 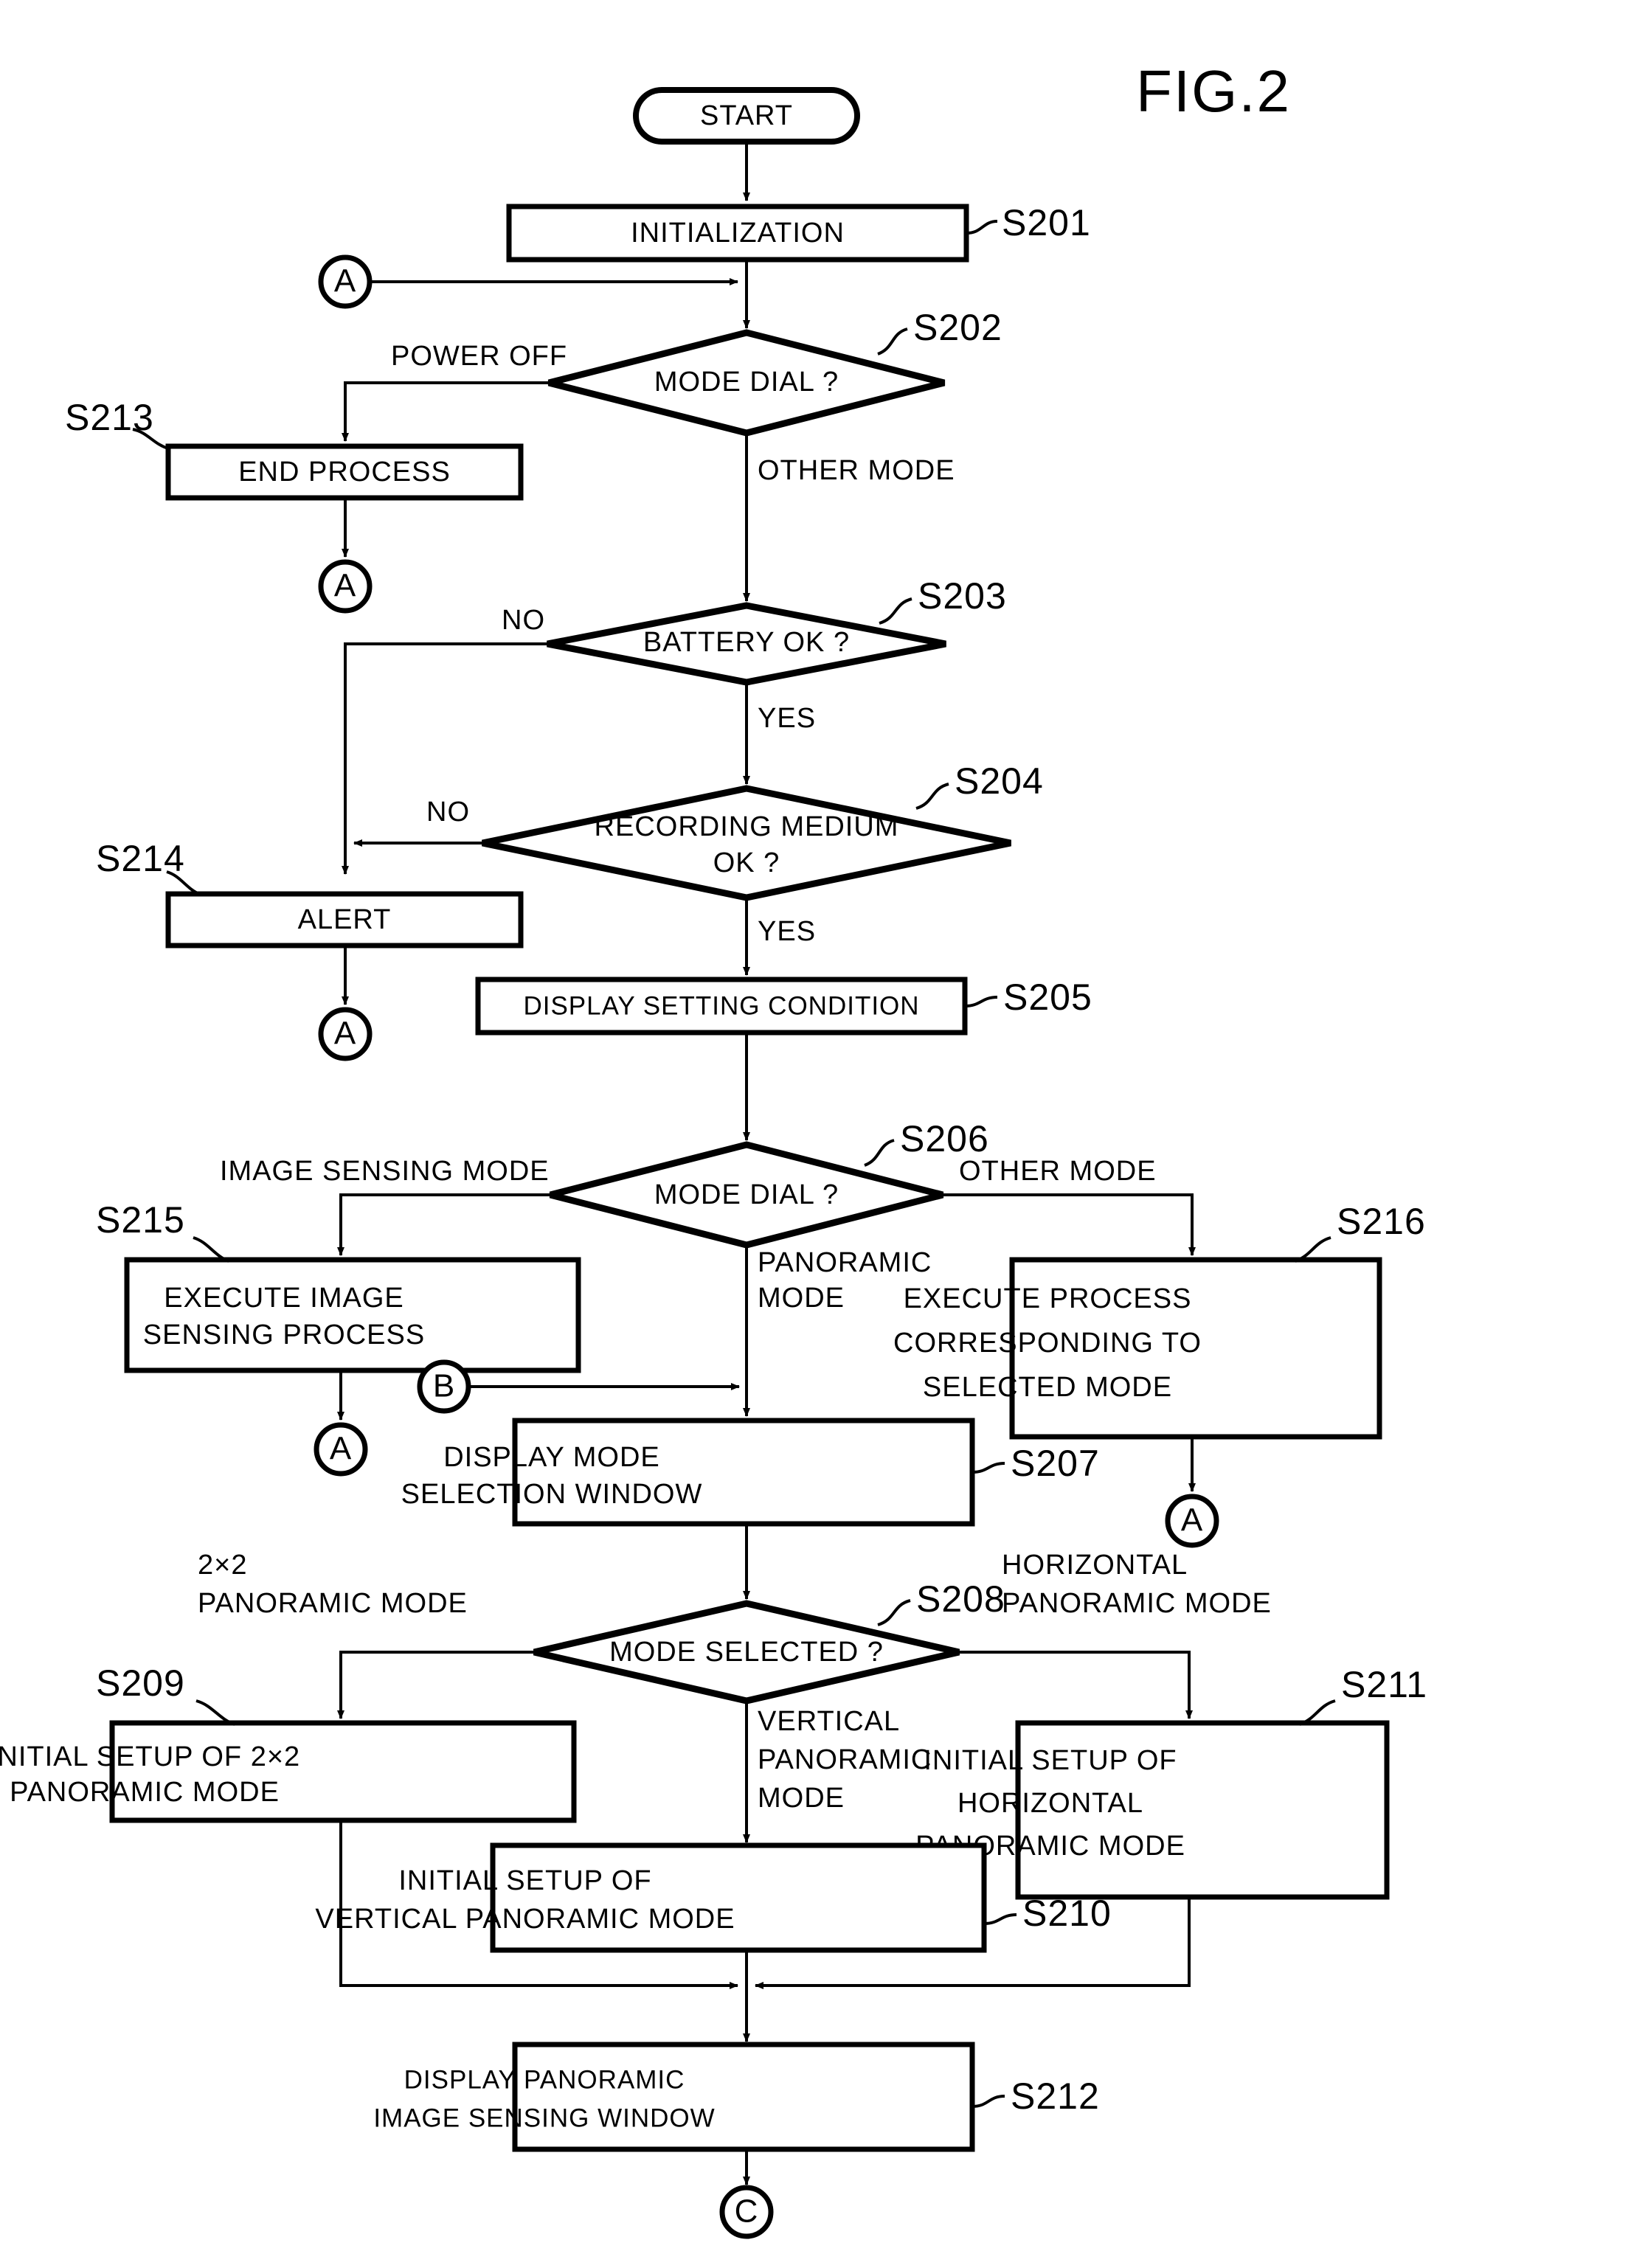 I want to click on s216-label-line2: CORRESPONDING TO, so click(x=1047, y=1343).